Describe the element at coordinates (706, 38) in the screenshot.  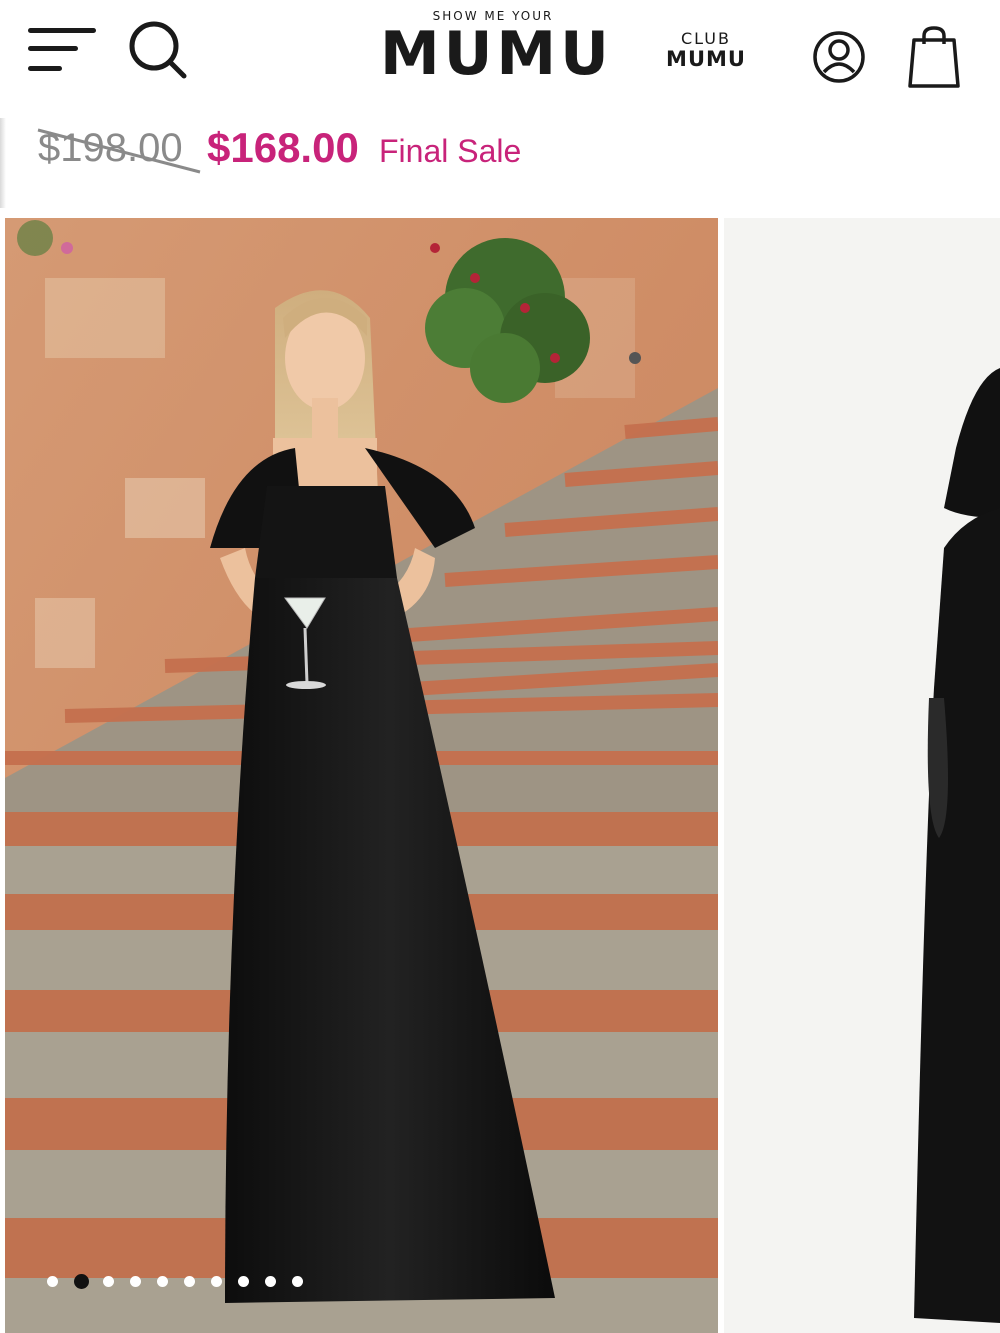
I see `club-label-top: CLUB` at that location.